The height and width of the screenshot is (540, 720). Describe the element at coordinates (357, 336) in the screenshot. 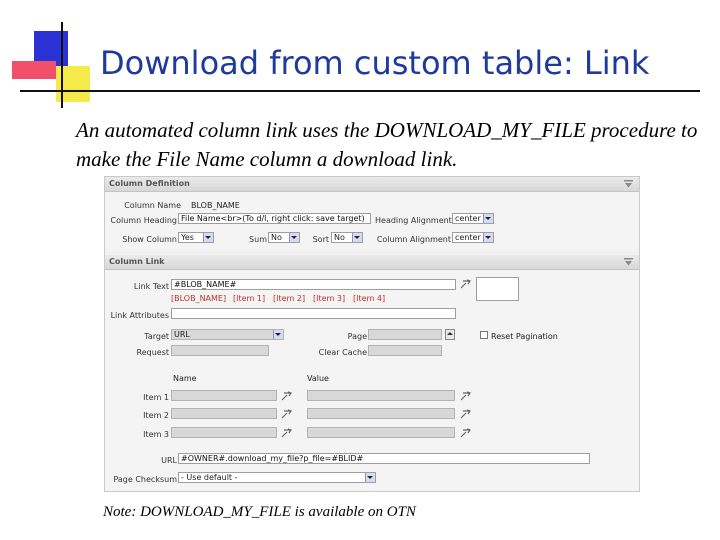

I see `page-label: Page` at that location.